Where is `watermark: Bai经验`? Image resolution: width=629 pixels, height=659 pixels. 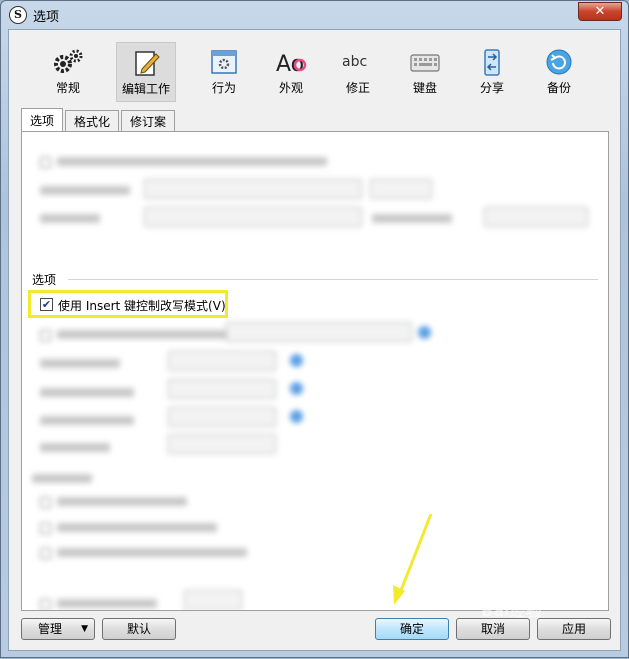 watermark: Bai经验 is located at coordinates (511, 610).